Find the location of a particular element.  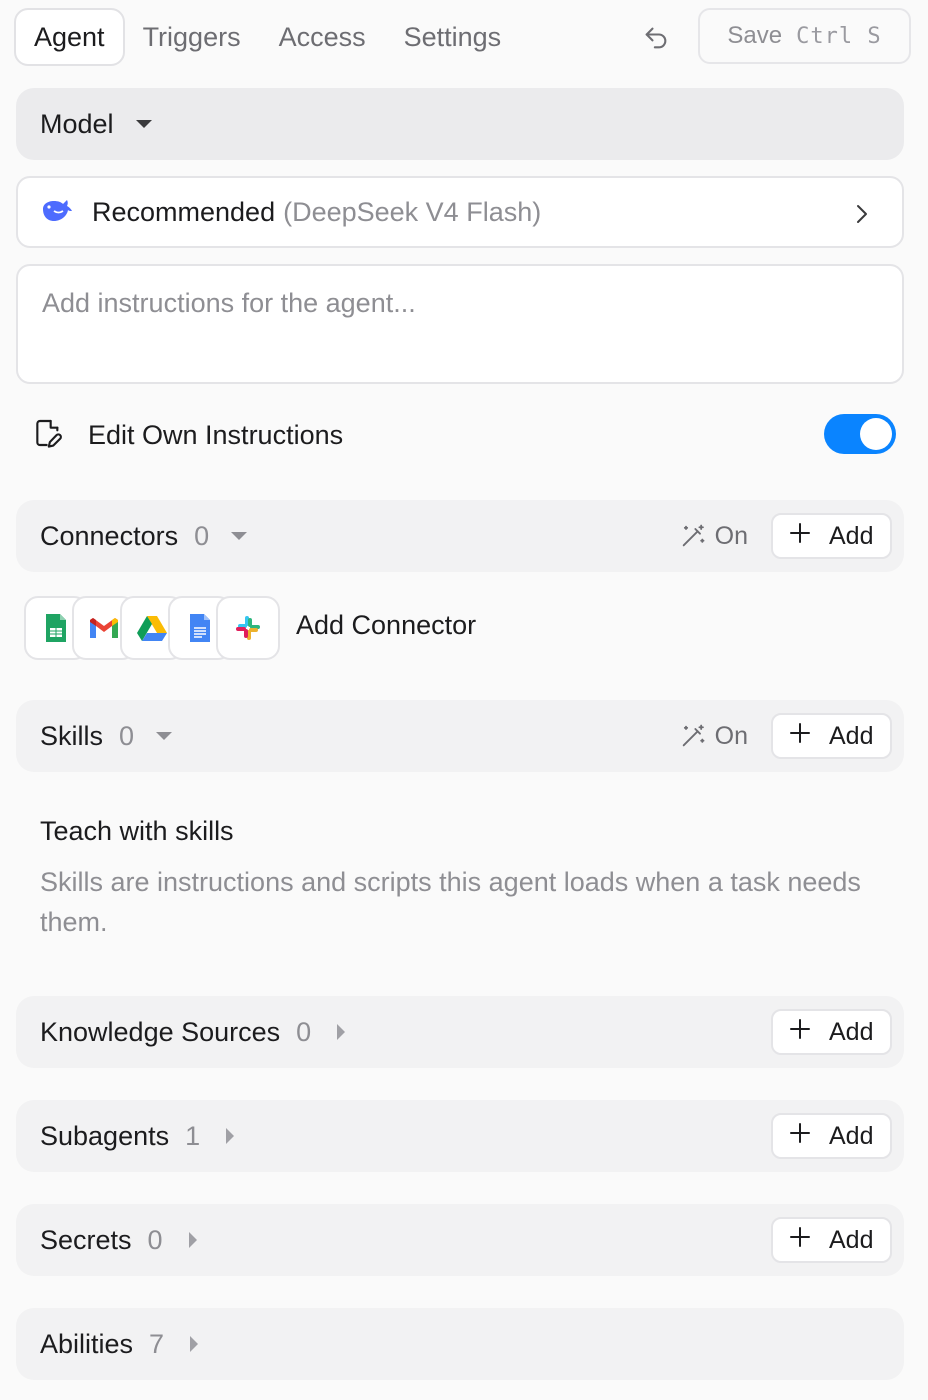

connectors-count: 0 is located at coordinates (202, 535).